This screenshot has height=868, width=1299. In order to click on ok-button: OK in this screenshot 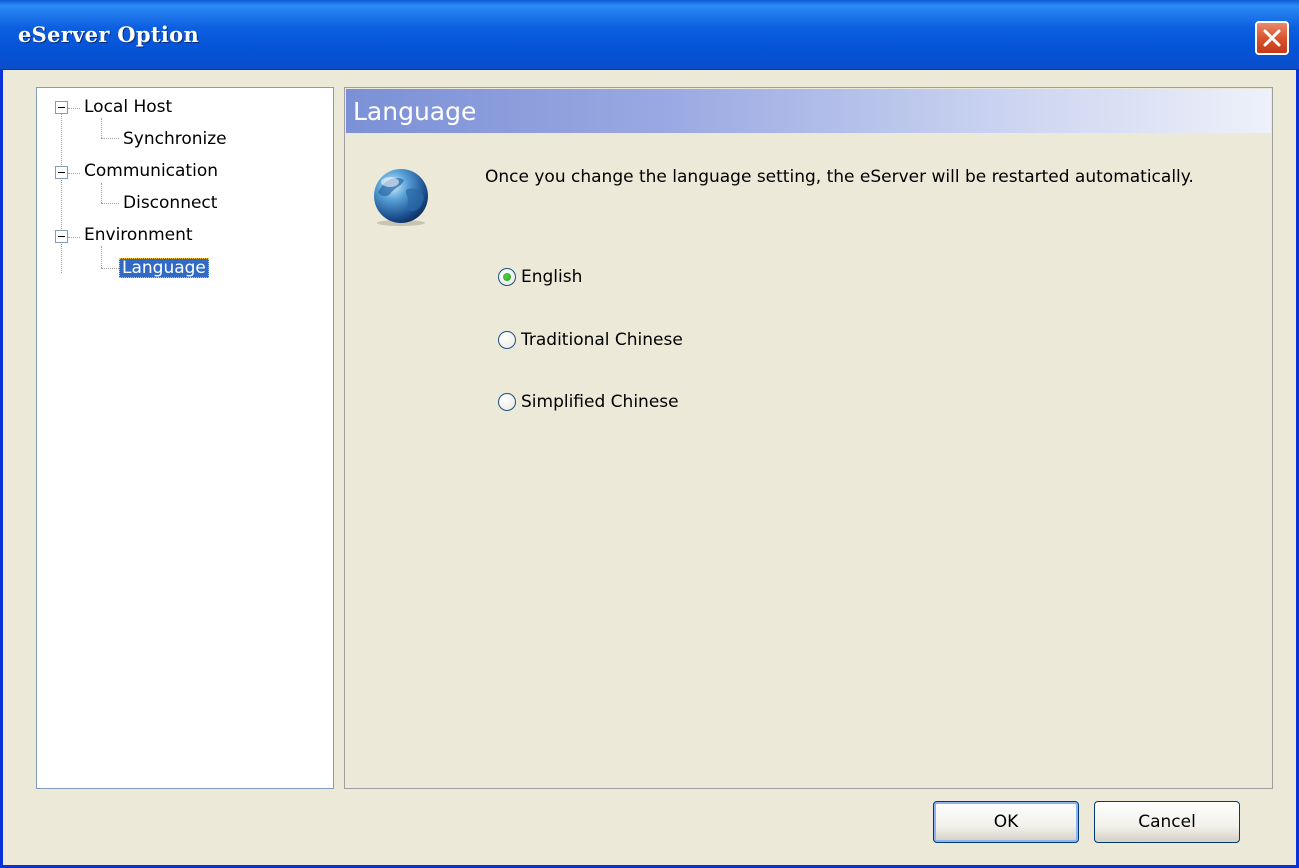, I will do `click(1006, 822)`.